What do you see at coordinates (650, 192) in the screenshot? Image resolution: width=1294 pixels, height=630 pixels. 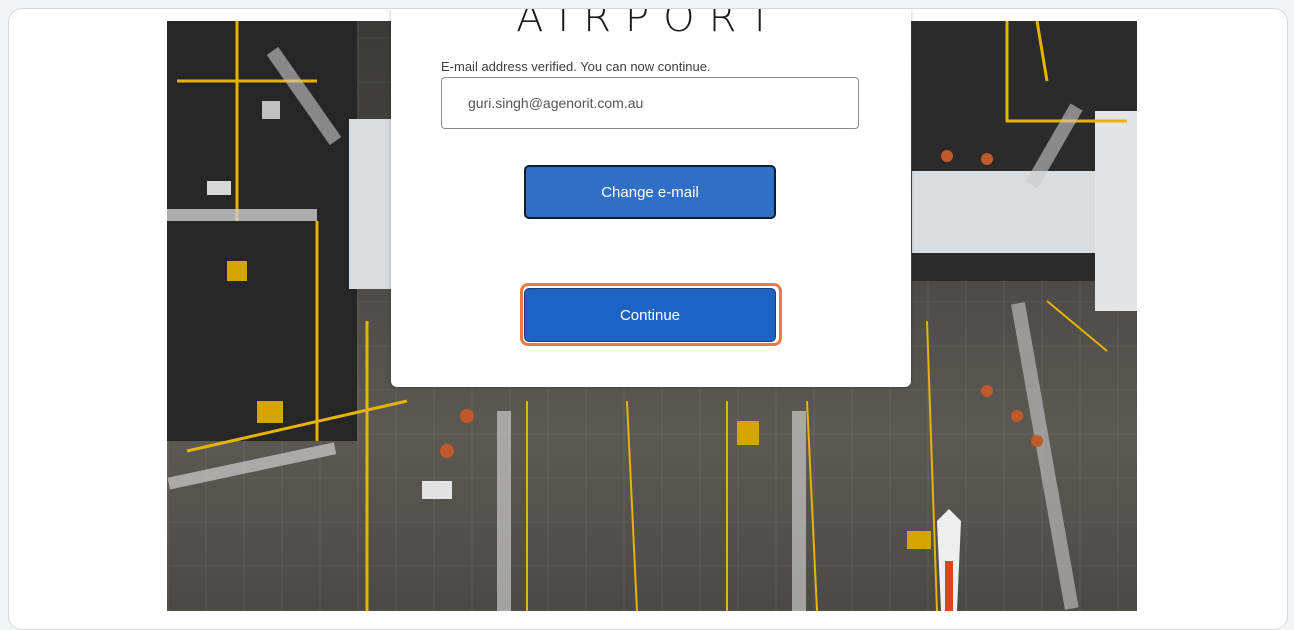 I see `change-email-button: Change e-mail` at bounding box center [650, 192].